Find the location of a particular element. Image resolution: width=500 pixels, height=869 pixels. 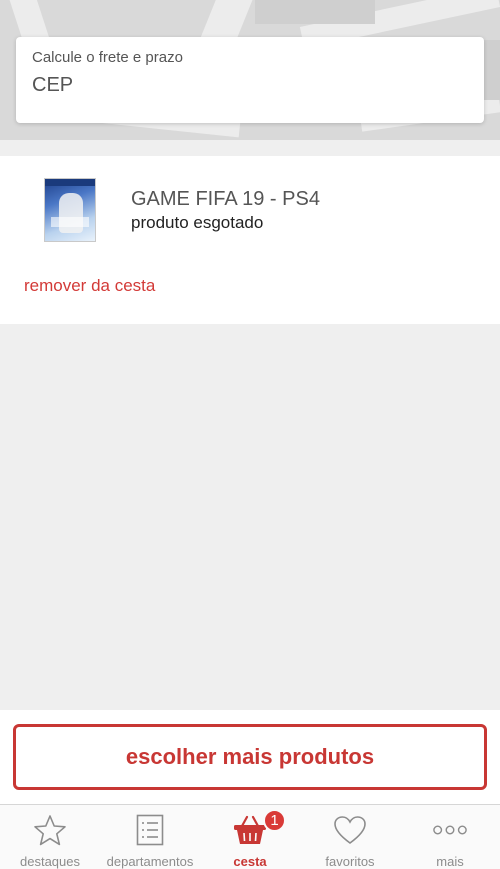

choose-more-area: escolher mais produtos is located at coordinates (250, 757).